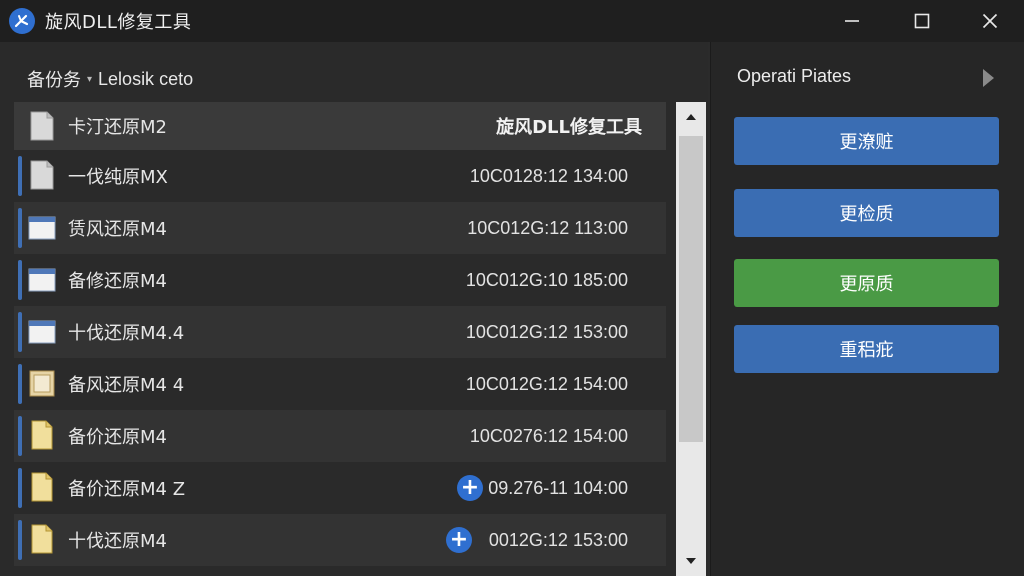 Image resolution: width=1024 pixels, height=576 pixels. What do you see at coordinates (127, 489) in the screenshot?
I see `row-name: 备价还原M4 Z` at bounding box center [127, 489].